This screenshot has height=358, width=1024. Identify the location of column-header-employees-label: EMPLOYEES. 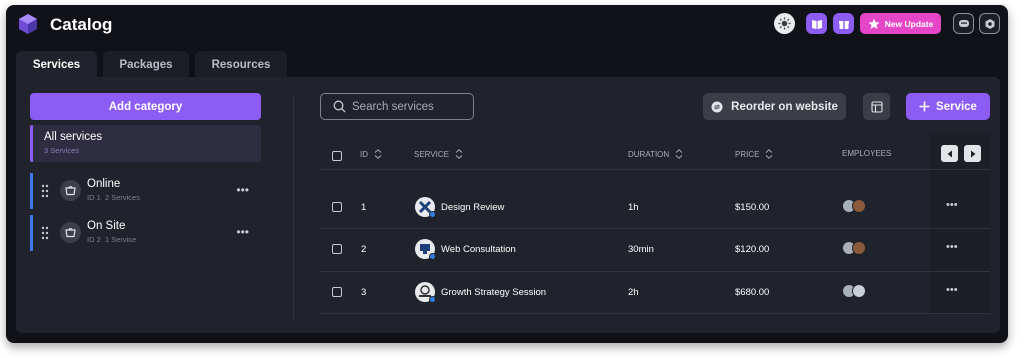
(867, 153).